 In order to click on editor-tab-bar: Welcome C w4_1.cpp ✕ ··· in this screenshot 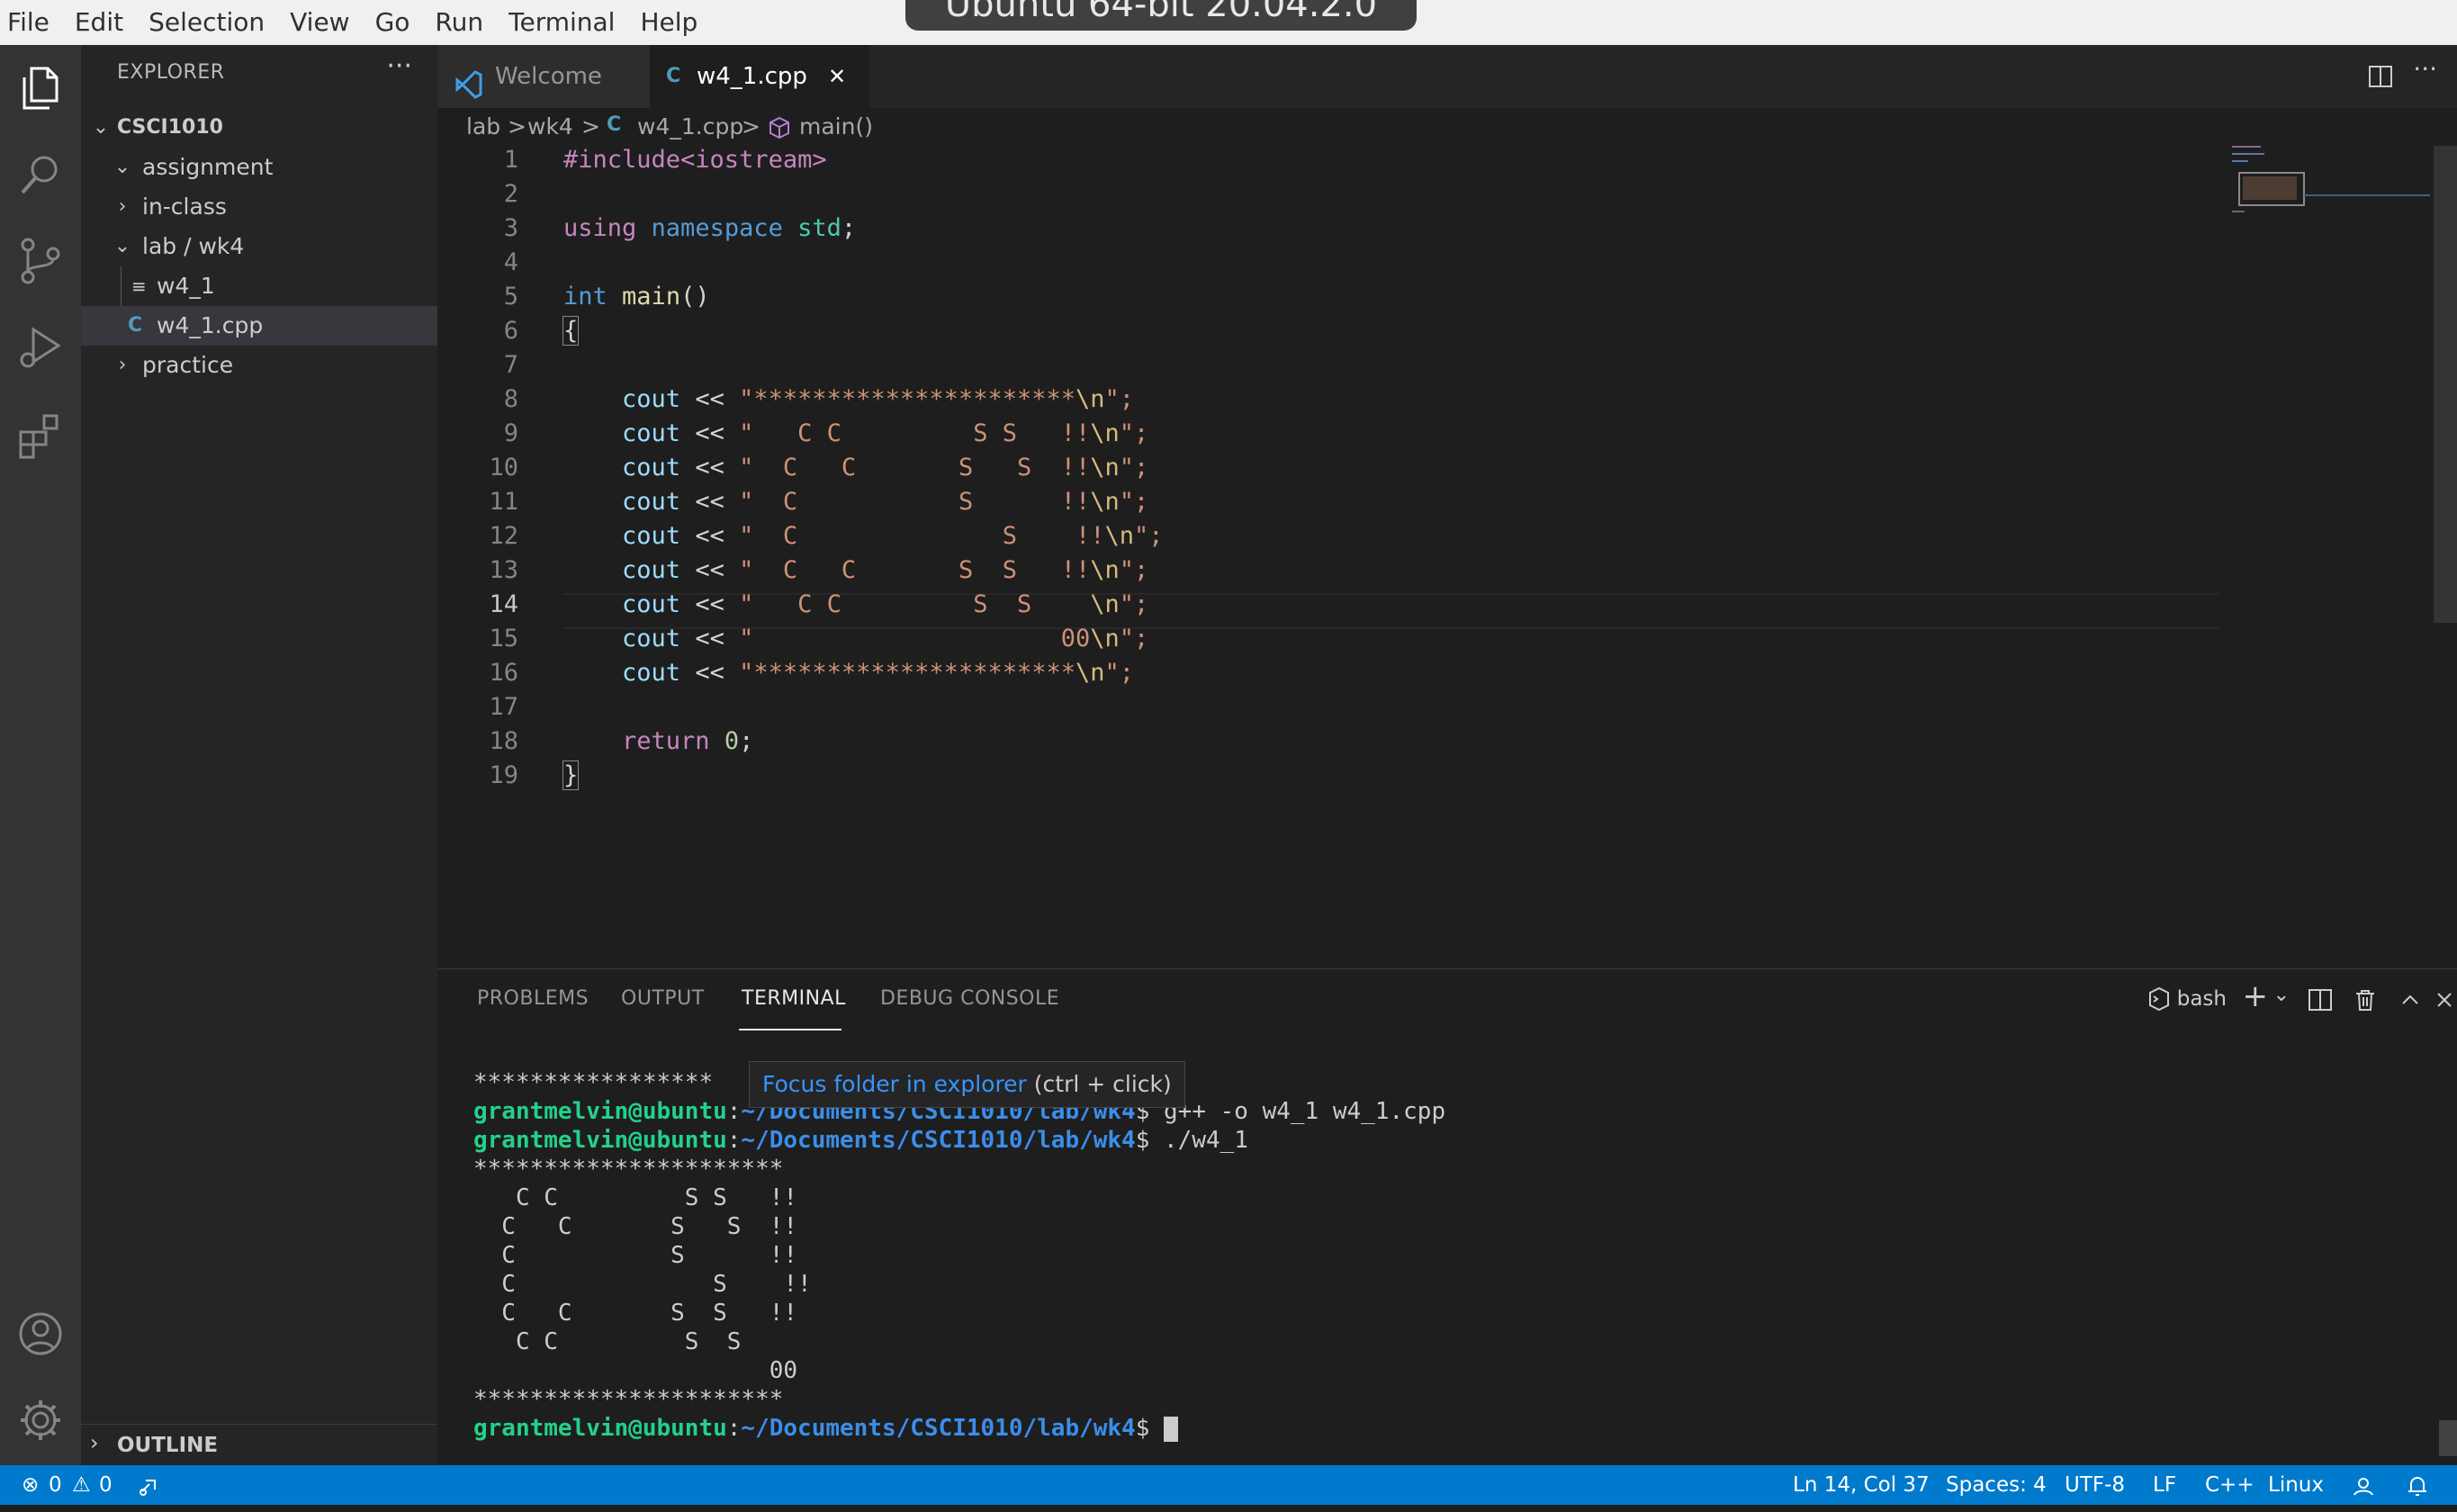, I will do `click(1447, 76)`.